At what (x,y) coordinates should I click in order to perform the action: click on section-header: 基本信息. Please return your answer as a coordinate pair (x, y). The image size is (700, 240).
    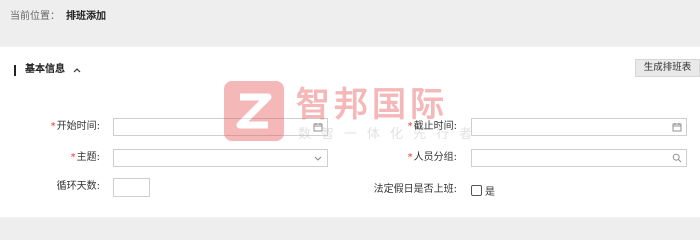
    Looking at the image, I should click on (48, 70).